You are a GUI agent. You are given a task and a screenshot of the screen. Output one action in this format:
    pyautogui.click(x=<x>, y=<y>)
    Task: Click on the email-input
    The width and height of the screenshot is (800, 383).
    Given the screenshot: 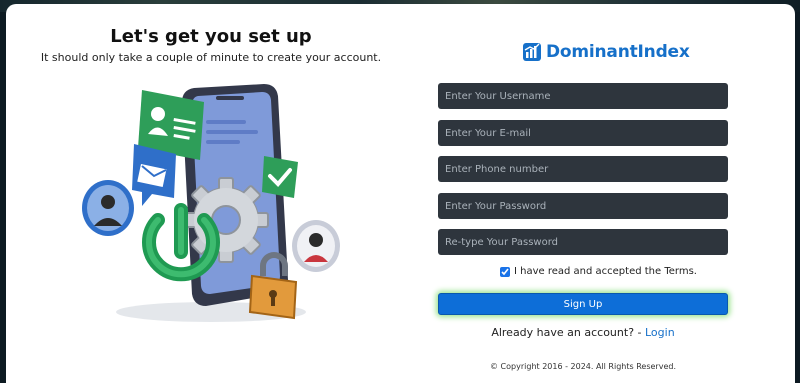 What is the action you would take?
    pyautogui.click(x=583, y=133)
    